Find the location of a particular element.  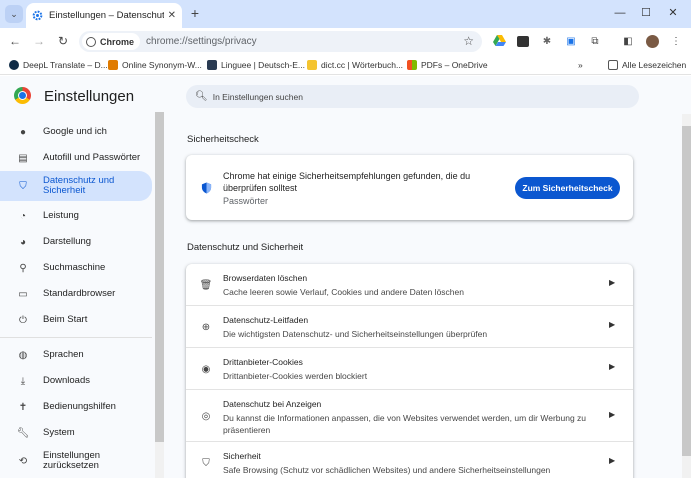

sidebar-item-system: 🔧︎ System is located at coordinates (76, 433).